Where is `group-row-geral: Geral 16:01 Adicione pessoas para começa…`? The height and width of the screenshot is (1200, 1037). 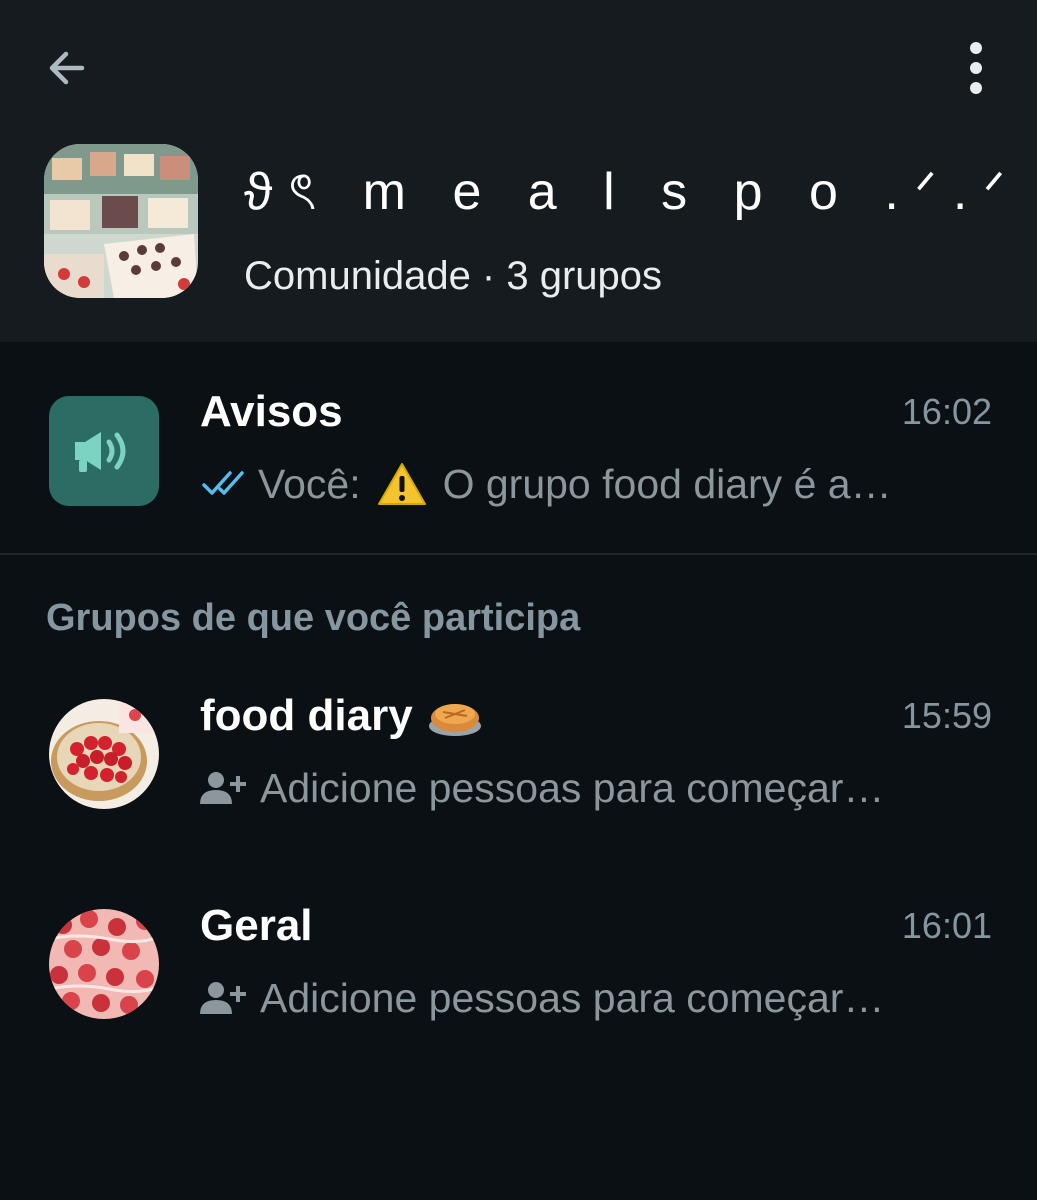 group-row-geral: Geral 16:01 Adicione pessoas para começa… is located at coordinates (518, 969).